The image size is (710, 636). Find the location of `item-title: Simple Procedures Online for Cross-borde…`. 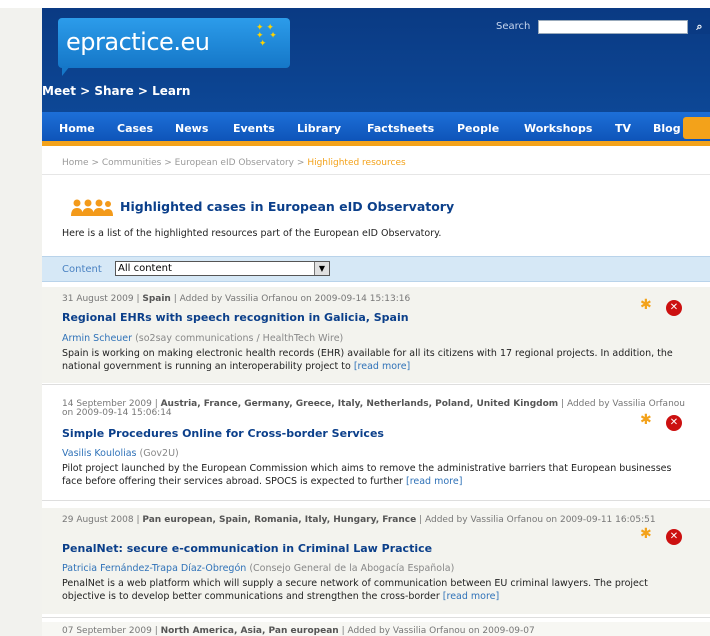

item-title: Simple Procedures Online for Cross-borde… is located at coordinates (223, 433).